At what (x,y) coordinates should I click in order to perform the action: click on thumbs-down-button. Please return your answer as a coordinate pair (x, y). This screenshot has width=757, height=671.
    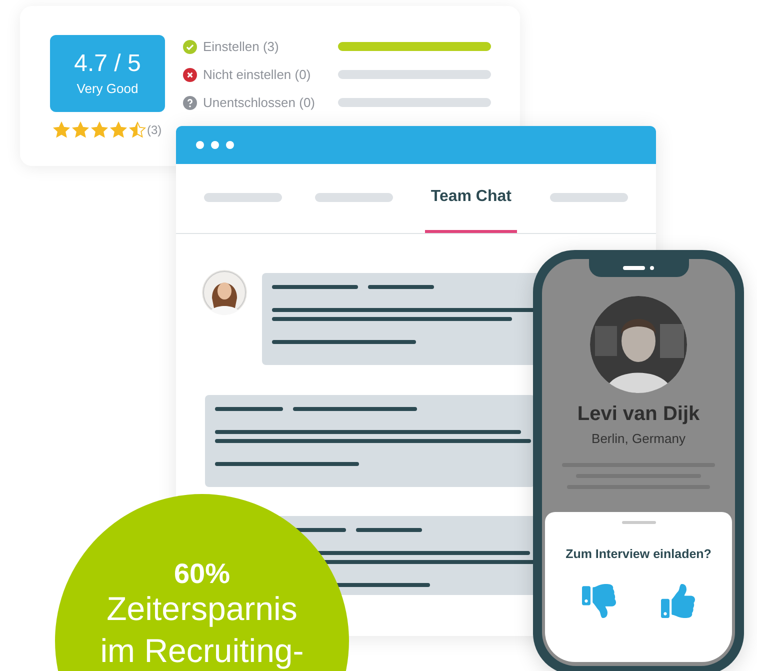
    Looking at the image, I should click on (599, 601).